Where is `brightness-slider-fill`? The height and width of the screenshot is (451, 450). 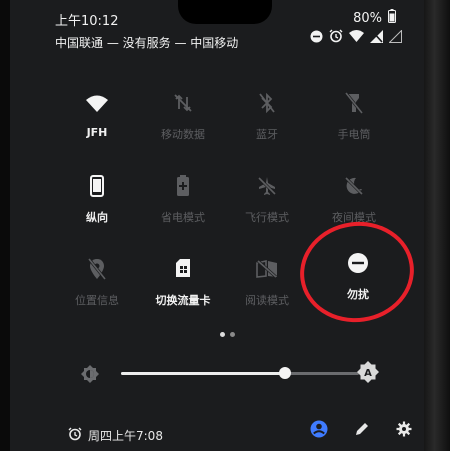 brightness-slider-fill is located at coordinates (203, 373).